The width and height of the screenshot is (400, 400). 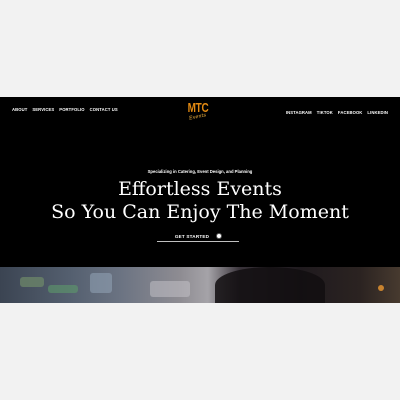 I want to click on nav-link-services: SERVICES, so click(x=43, y=109).